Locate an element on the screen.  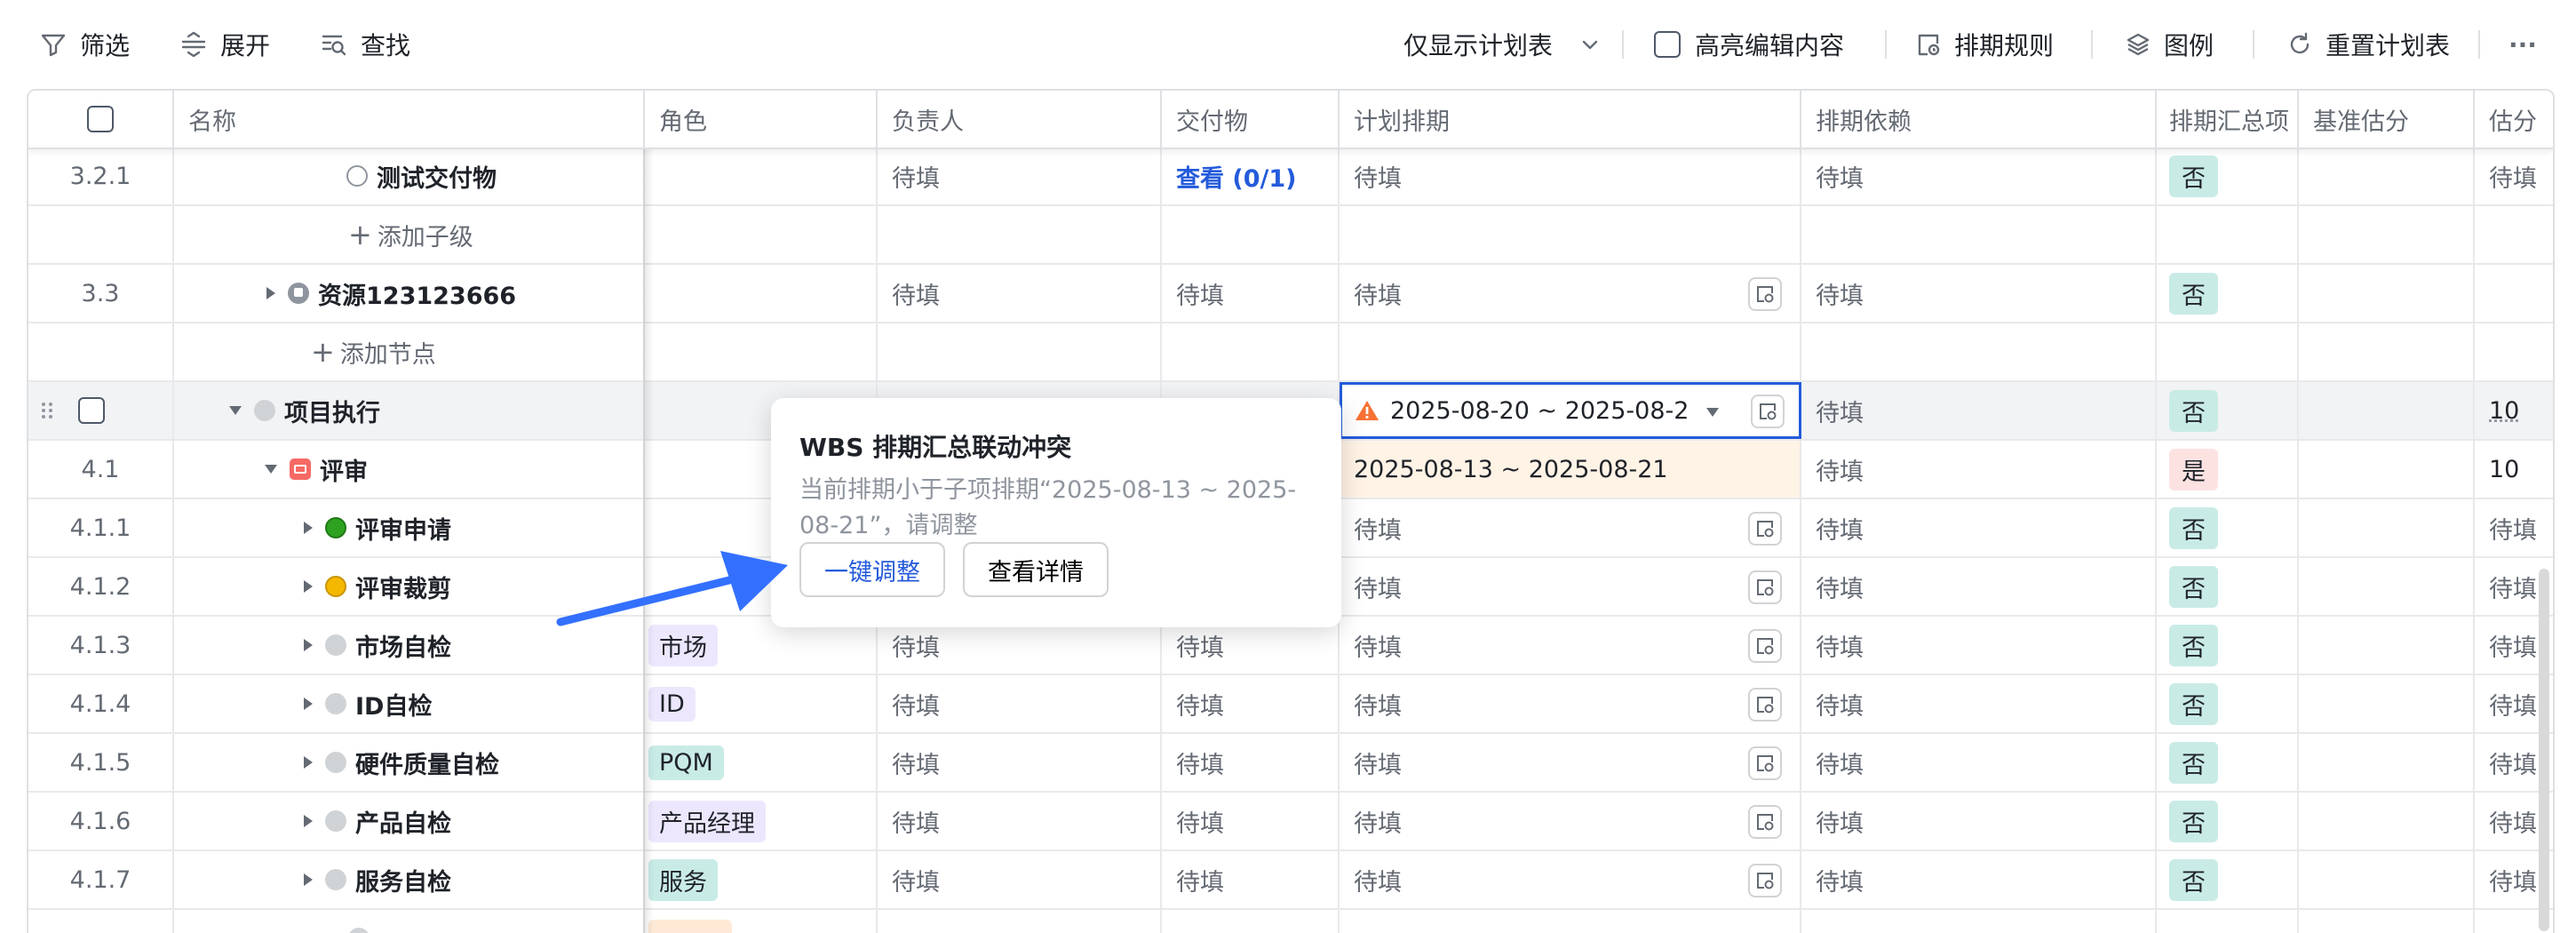
drag-handle-icon is located at coordinates (47, 411).